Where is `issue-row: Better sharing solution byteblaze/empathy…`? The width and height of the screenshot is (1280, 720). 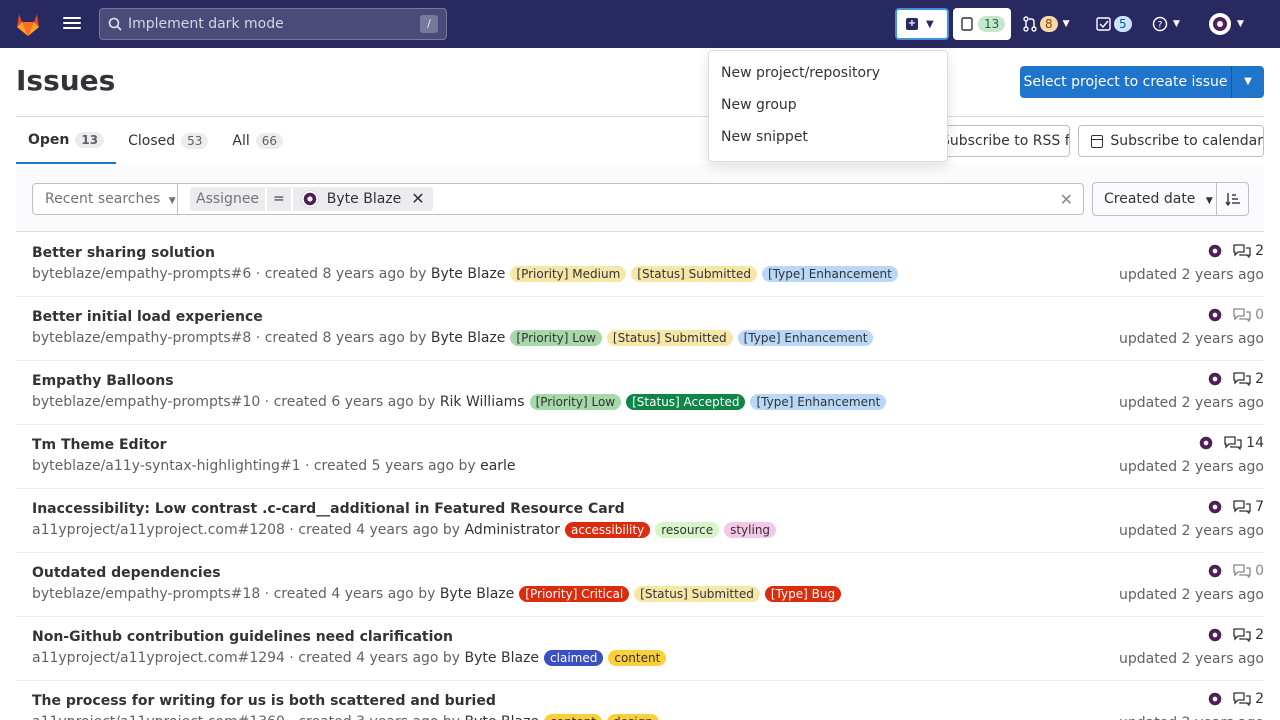 issue-row: Better sharing solution byteblaze/empathy… is located at coordinates (640, 265).